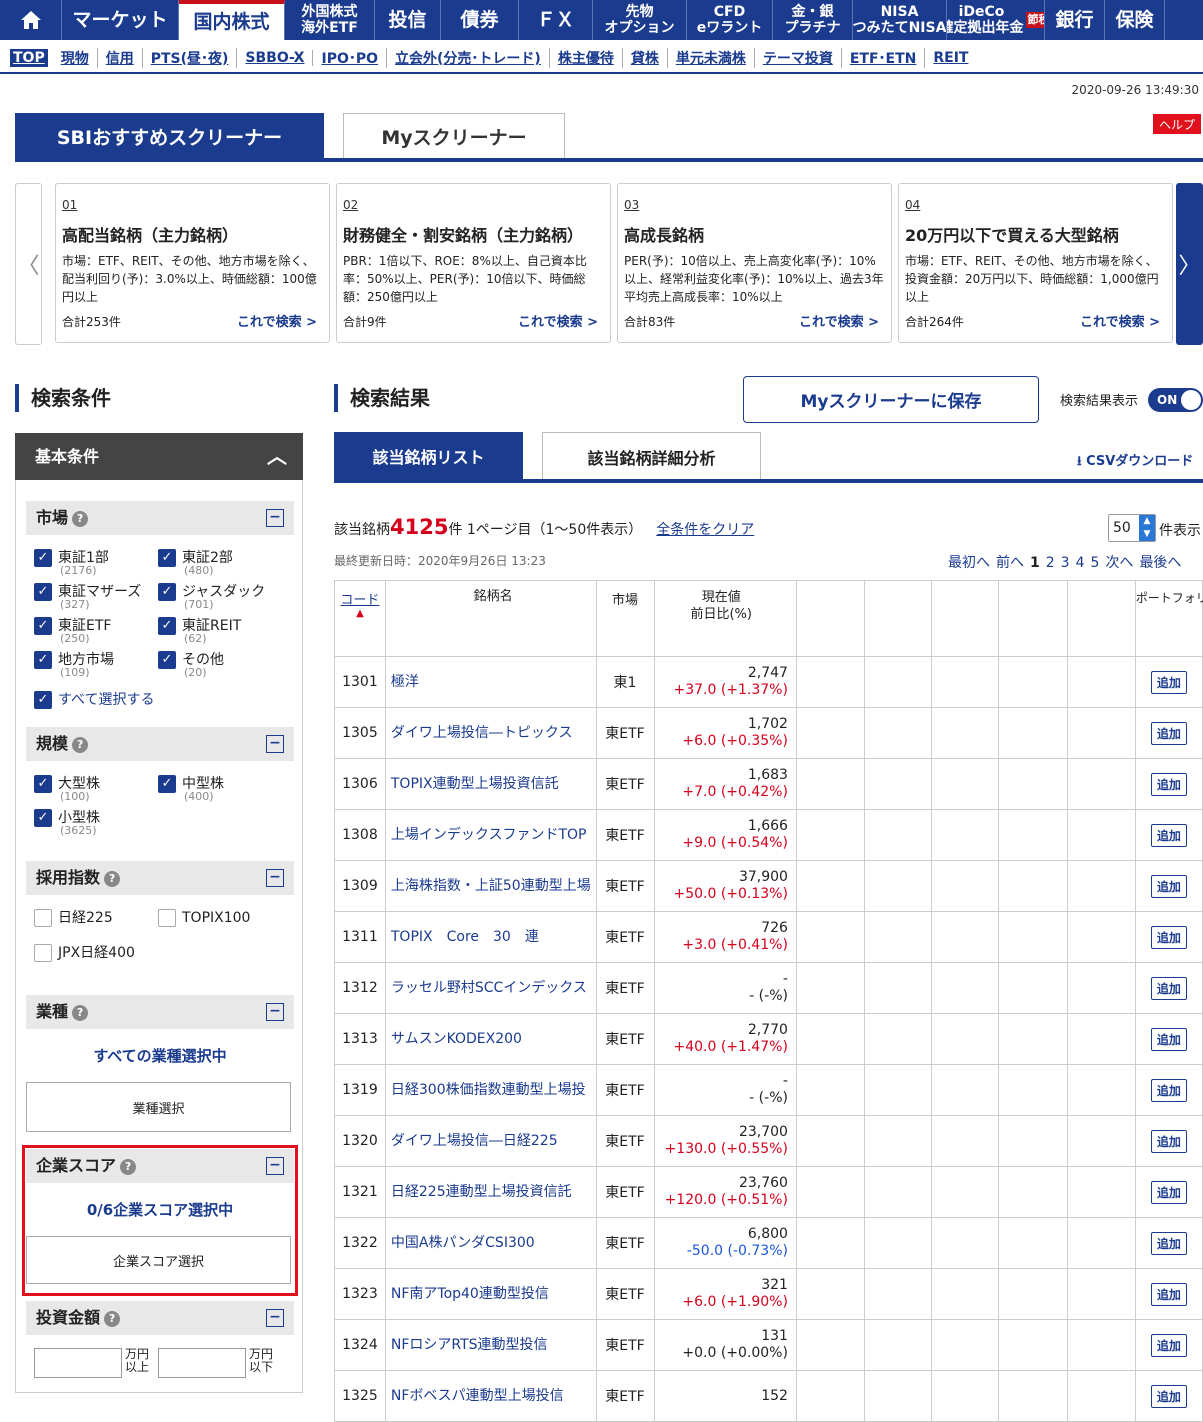  Describe the element at coordinates (78, 1363) in the screenshot. I see `invest-min-input` at that location.